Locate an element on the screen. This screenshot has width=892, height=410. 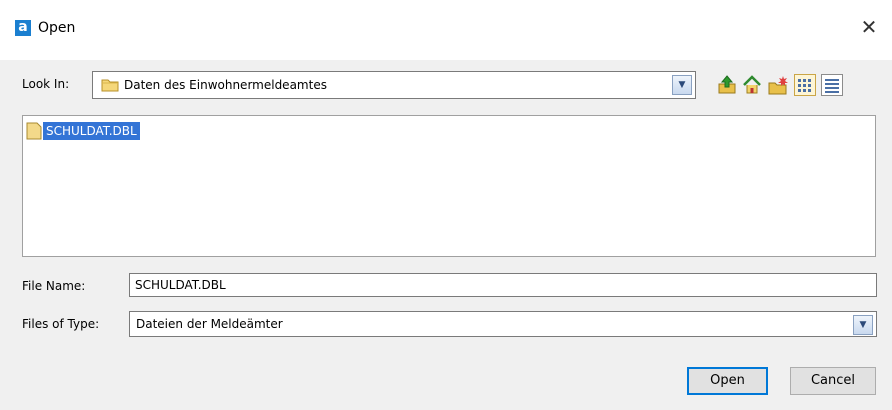
files-of-type-label: Files of Type: is located at coordinates (61, 324).